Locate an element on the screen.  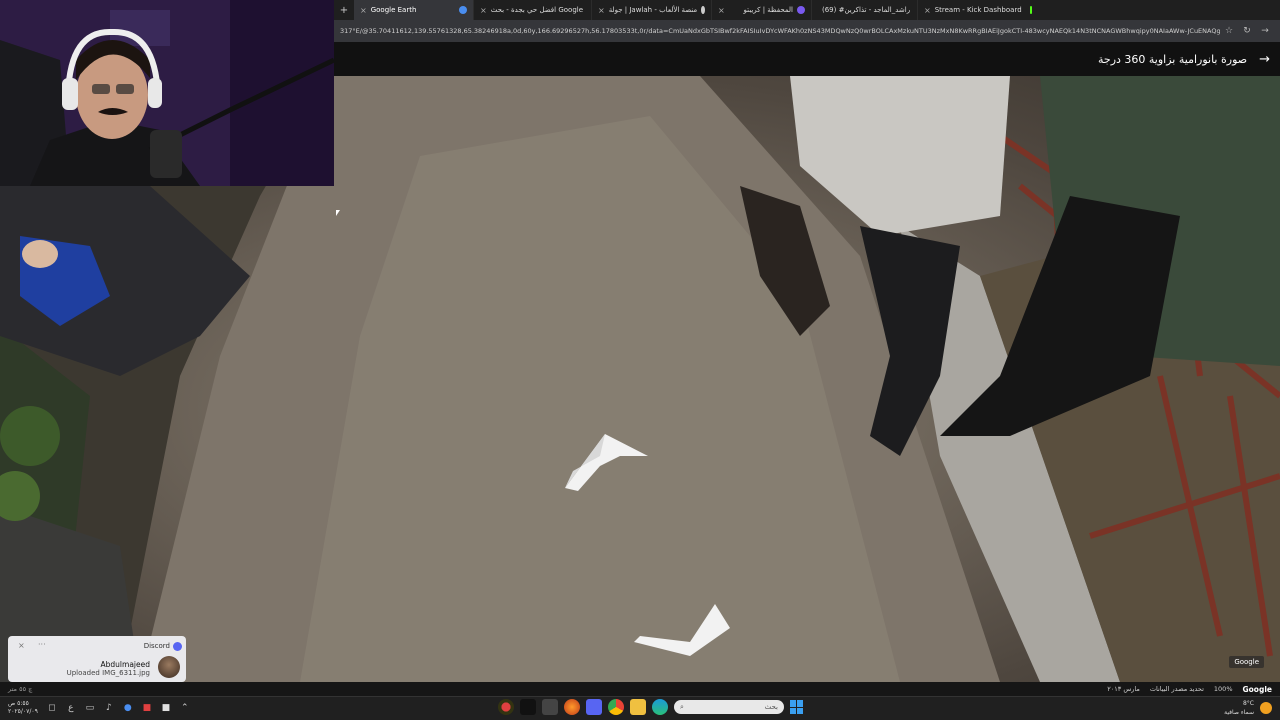
tab-google-search: × افضل حي بجدة - بحث Google is located at coordinates (533, 10).